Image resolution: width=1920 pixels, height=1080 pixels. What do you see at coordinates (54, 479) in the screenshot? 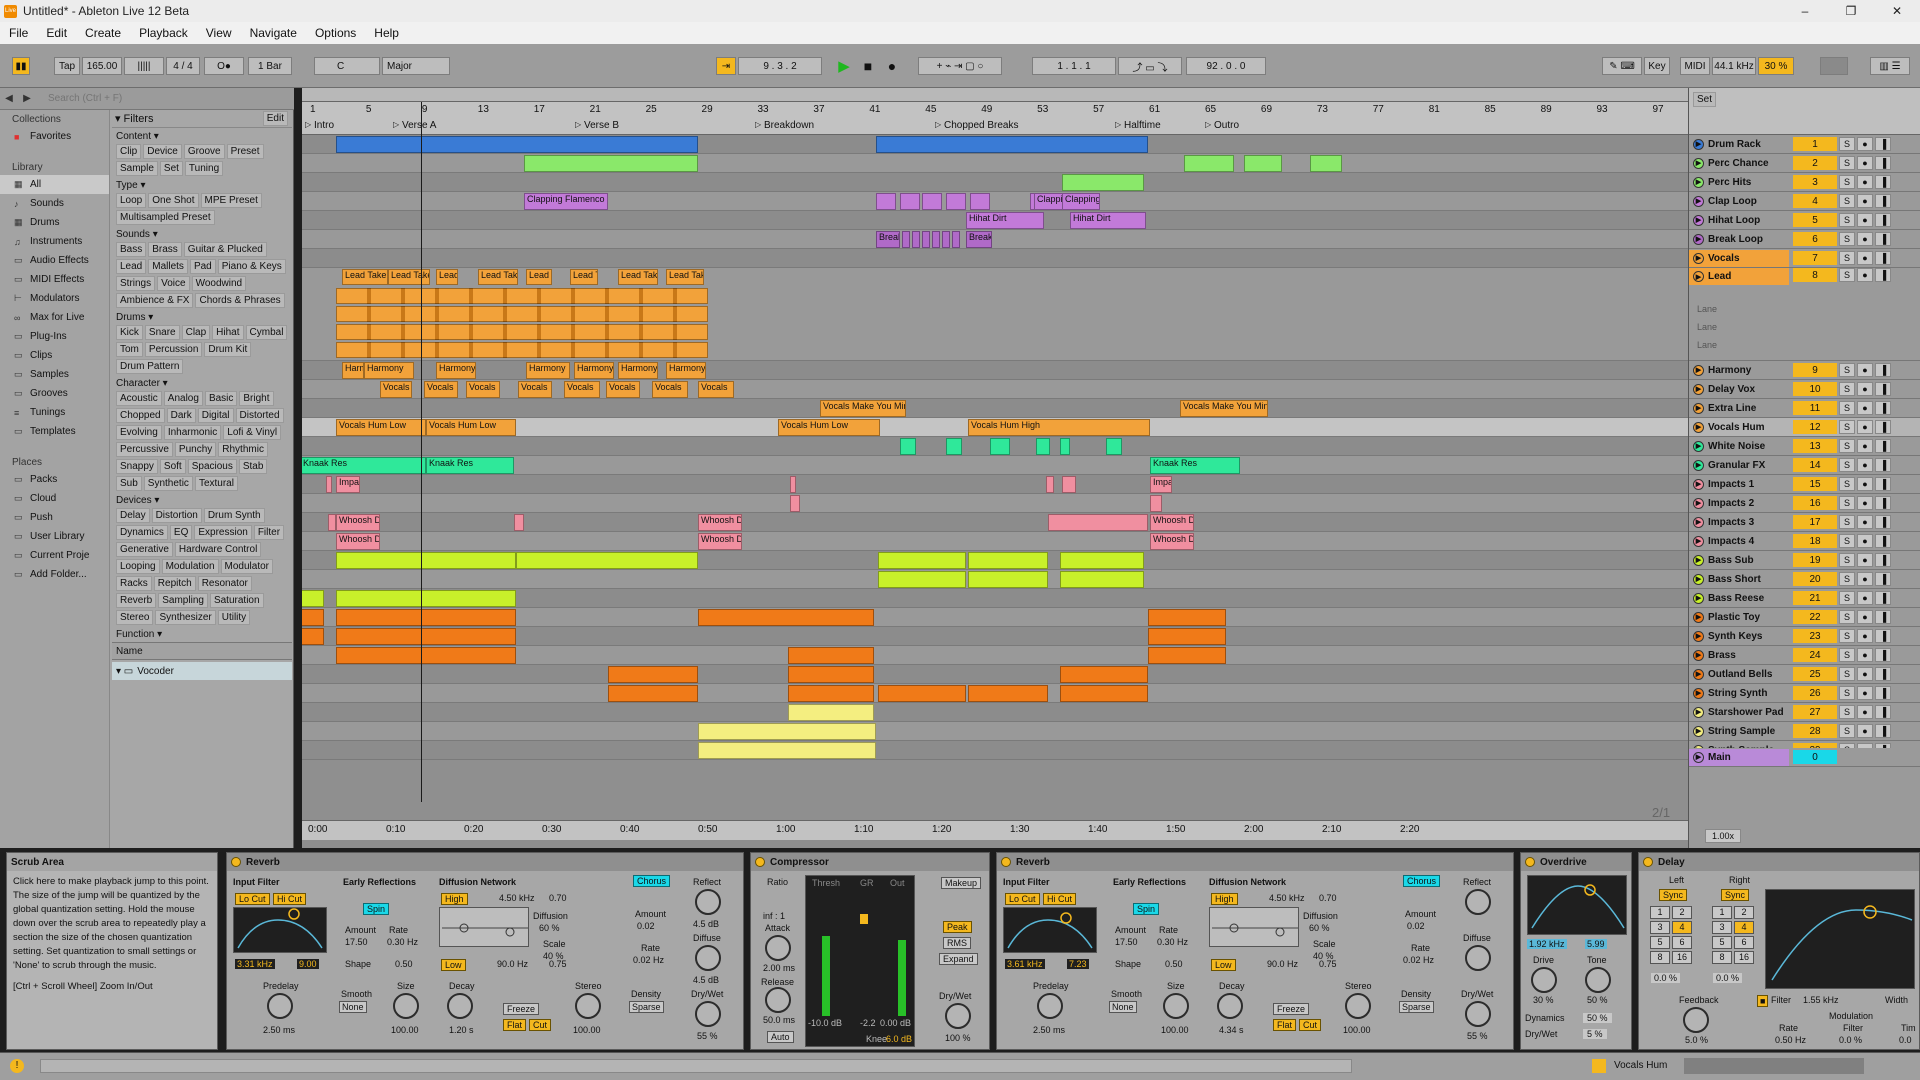
I see `place-item-packs: ▭ Packs` at bounding box center [54, 479].